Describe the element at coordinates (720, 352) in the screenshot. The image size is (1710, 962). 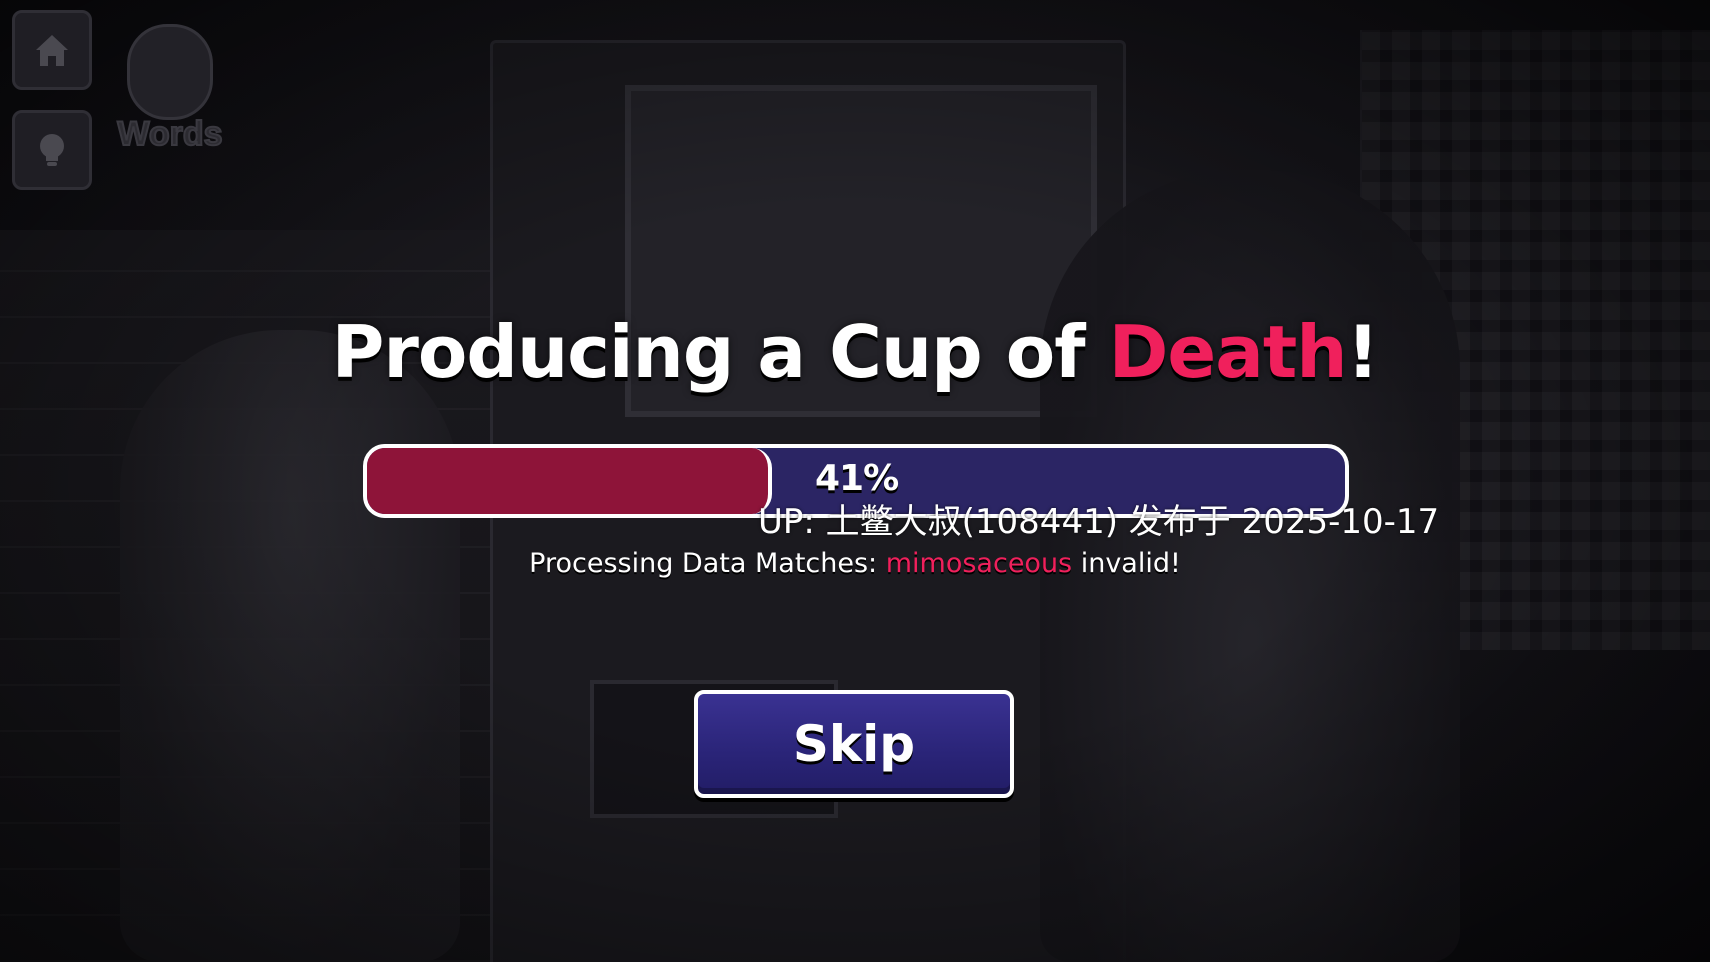
I see `title-prefix: Producing a Cup of` at that location.